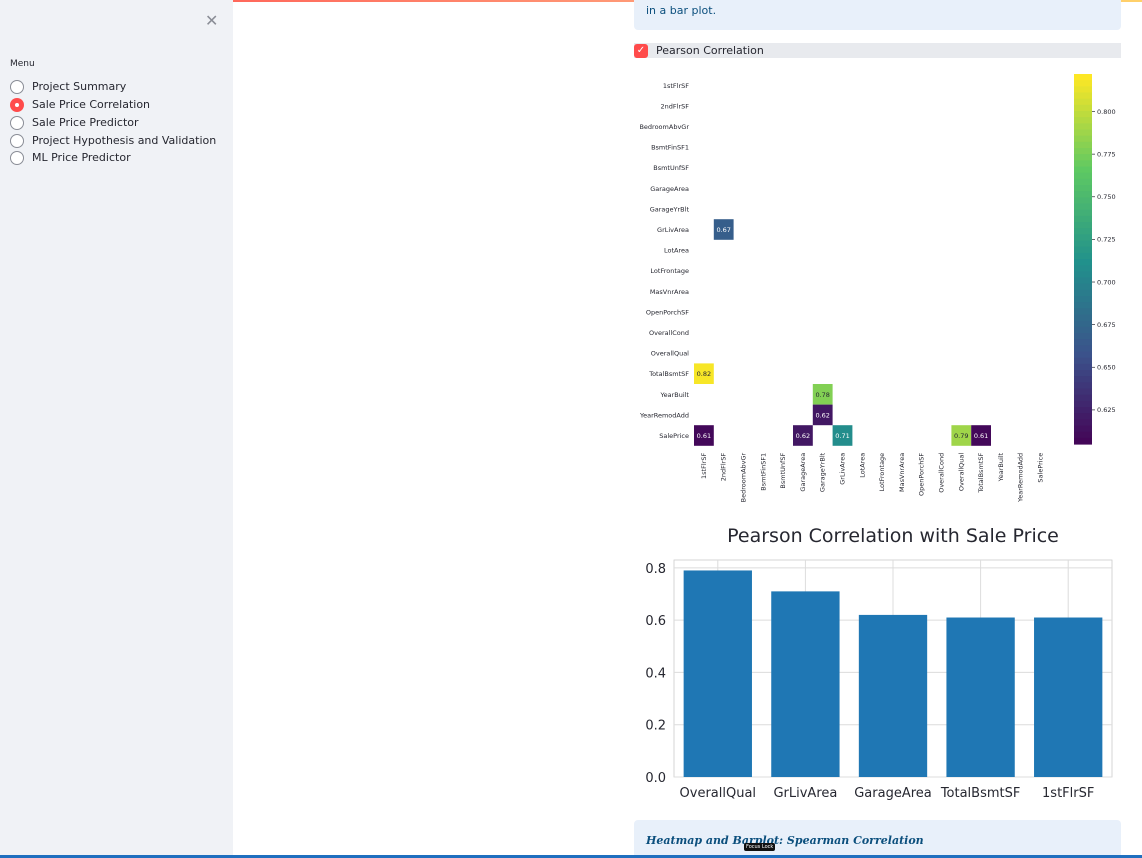  I want to click on menu-radio-item: ML Price Predictor, so click(70, 157).